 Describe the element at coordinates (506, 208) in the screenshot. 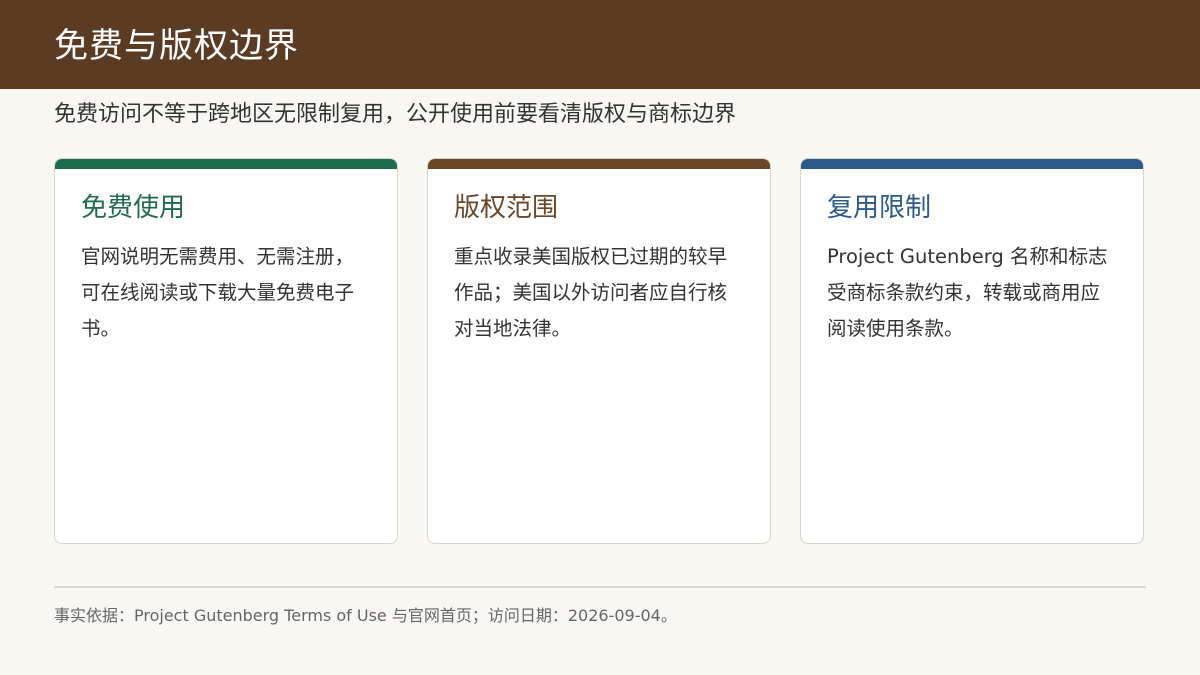

I see `card-title: 版权范围` at that location.